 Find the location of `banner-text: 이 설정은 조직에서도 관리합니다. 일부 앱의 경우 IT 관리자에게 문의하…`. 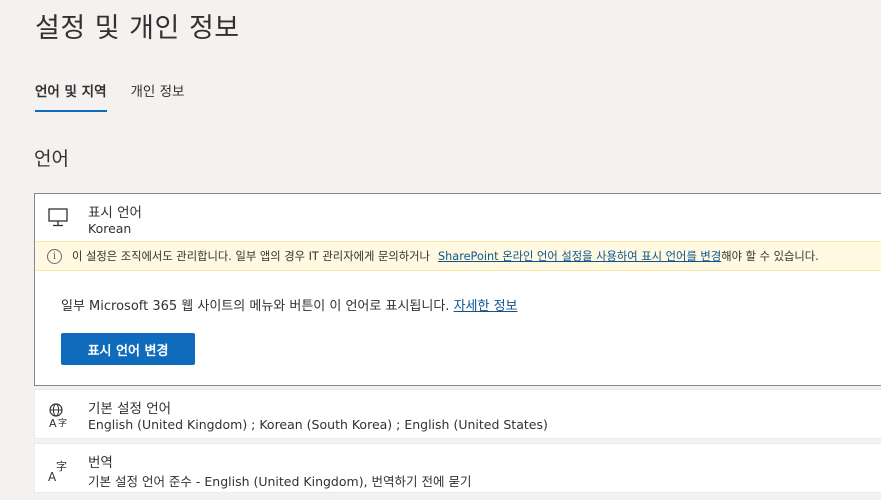

banner-text: 이 설정은 조직에서도 관리합니다. 일부 앱의 경우 IT 관리자에게 문의하… is located at coordinates (251, 256).